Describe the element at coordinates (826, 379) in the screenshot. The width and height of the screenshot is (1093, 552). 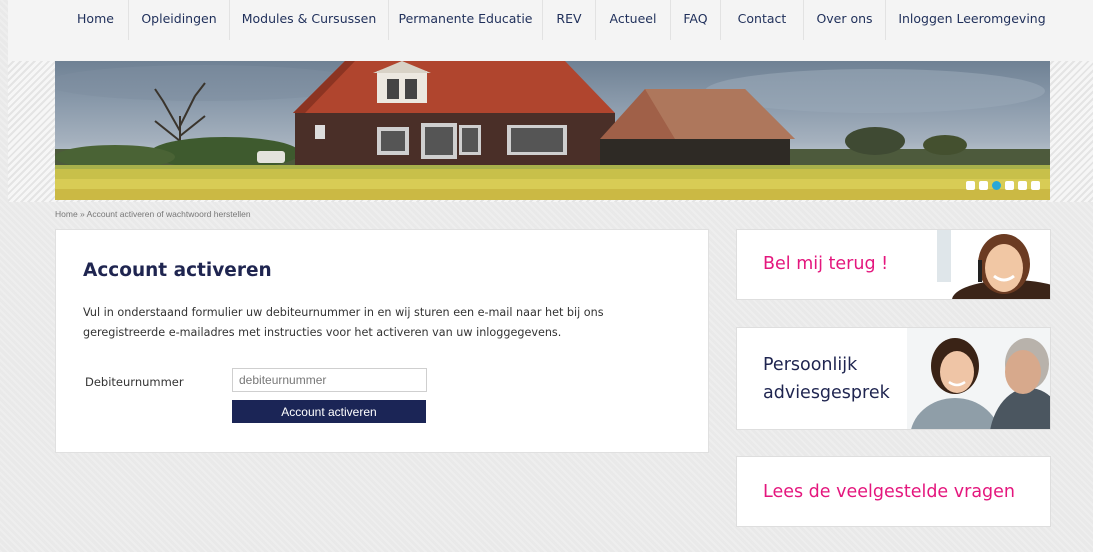
I see `advice-label: Persoonlijk adviesgesprek` at that location.